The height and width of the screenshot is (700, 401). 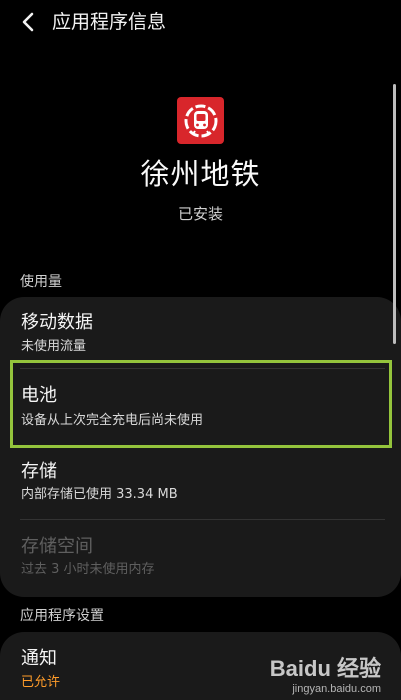 What do you see at coordinates (41, 282) in the screenshot?
I see `usage-section-label: 使用量` at bounding box center [41, 282].